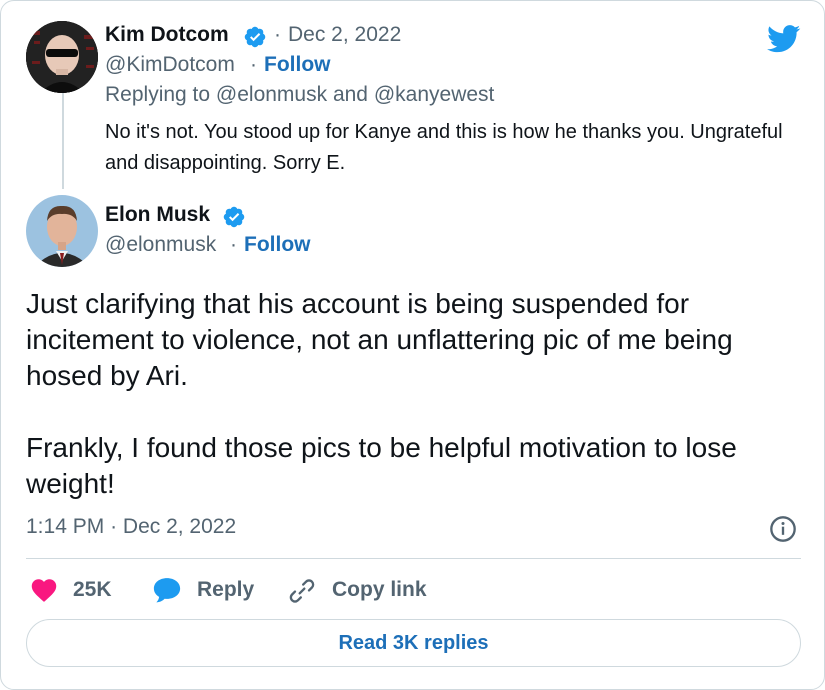 Image resolution: width=825 pixels, height=690 pixels. I want to click on read-replies-label: Read 3K replies, so click(413, 642).